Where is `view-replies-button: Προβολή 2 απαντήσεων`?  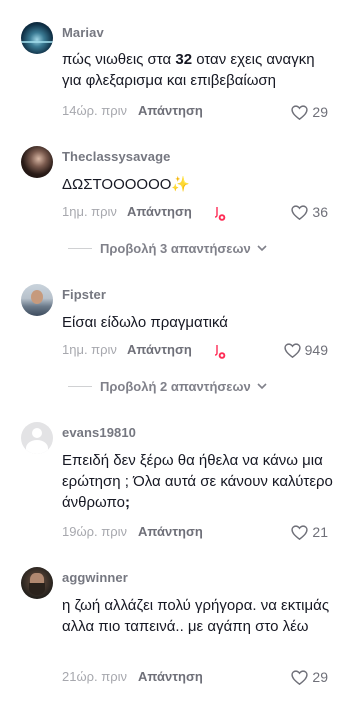 view-replies-button: Προβολή 2 απαντήσεων is located at coordinates (167, 386).